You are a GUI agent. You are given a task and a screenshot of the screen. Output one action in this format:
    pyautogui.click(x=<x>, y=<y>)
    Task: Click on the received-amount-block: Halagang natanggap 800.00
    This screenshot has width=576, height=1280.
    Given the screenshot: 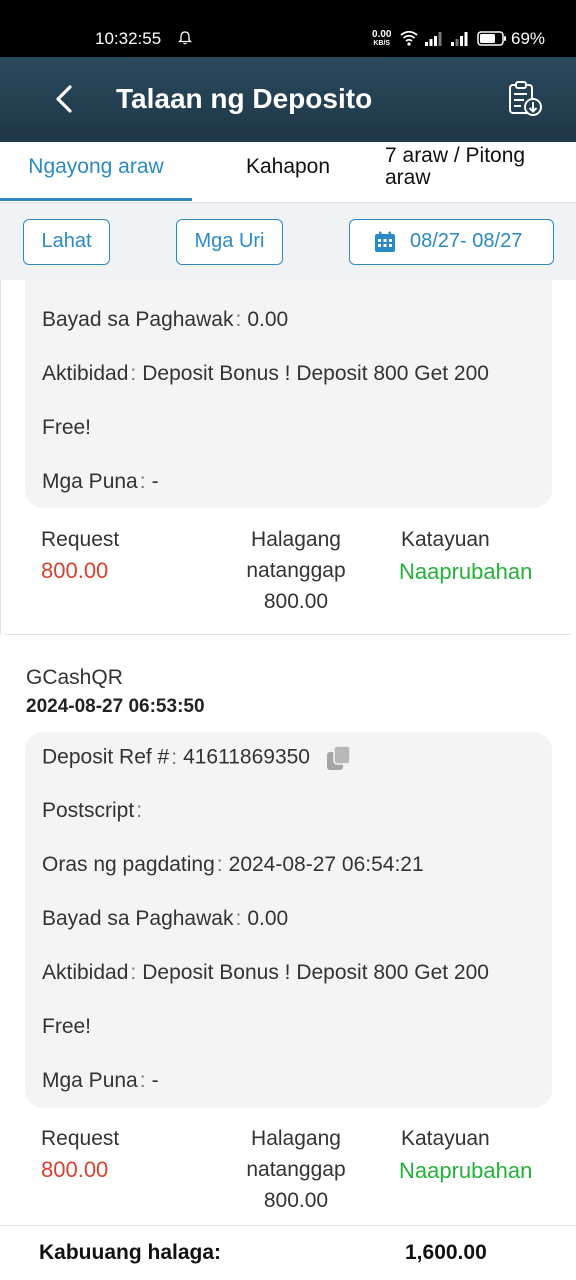 What is the action you would take?
    pyautogui.click(x=296, y=570)
    